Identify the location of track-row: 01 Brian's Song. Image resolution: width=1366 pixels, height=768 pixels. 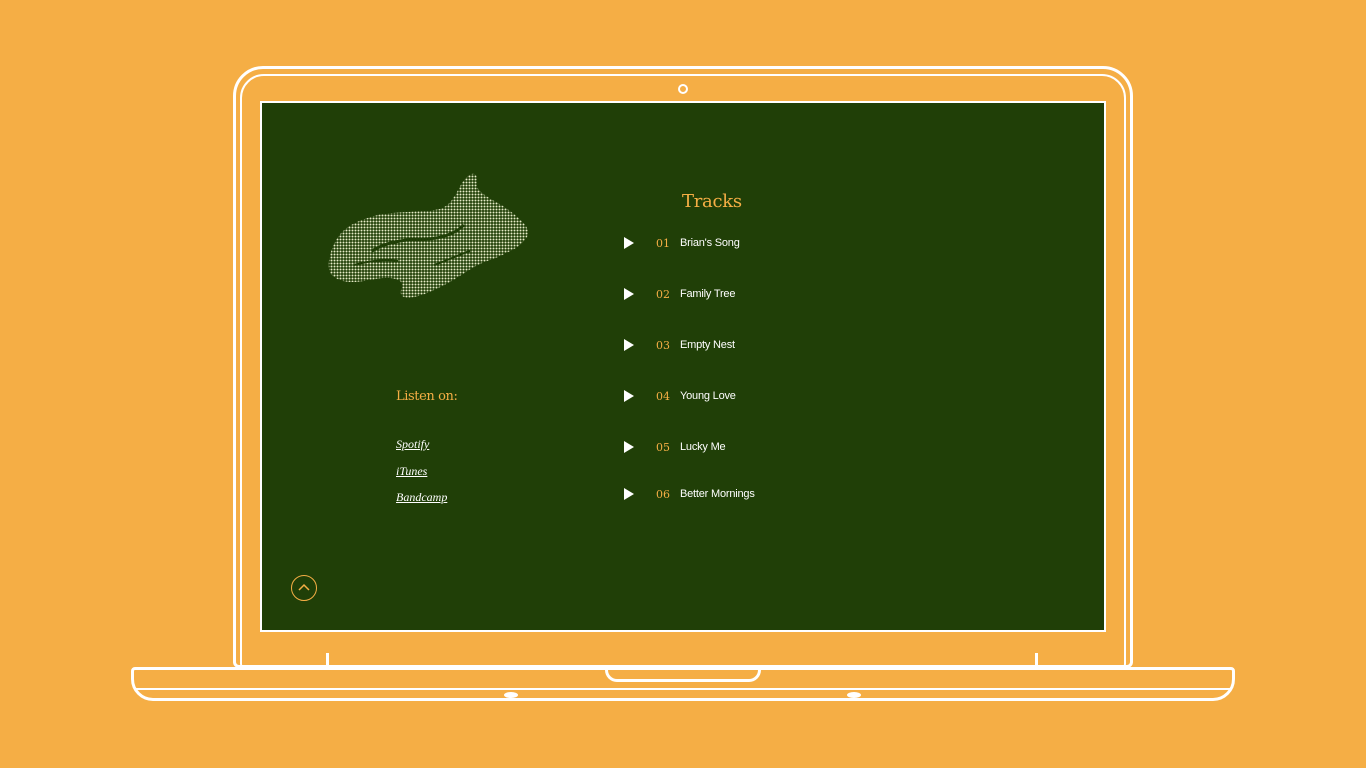
(682, 243).